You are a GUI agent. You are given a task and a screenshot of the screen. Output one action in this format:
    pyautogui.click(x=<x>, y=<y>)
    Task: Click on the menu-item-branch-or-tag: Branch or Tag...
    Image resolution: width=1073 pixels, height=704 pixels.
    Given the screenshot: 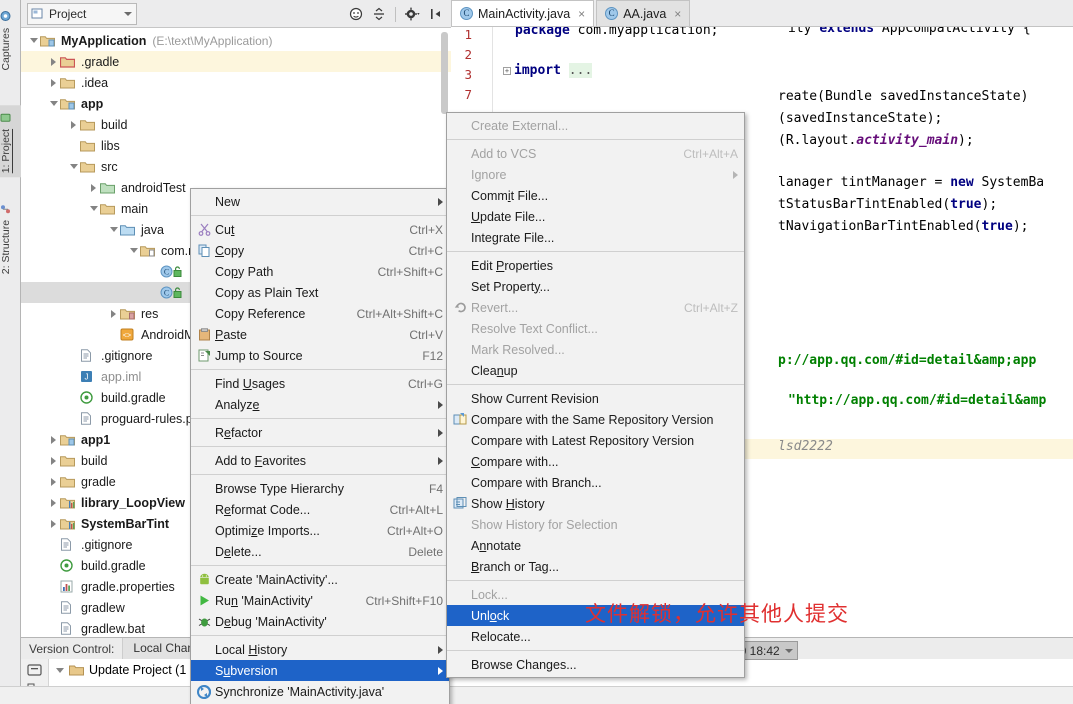 What is the action you would take?
    pyautogui.click(x=595, y=566)
    